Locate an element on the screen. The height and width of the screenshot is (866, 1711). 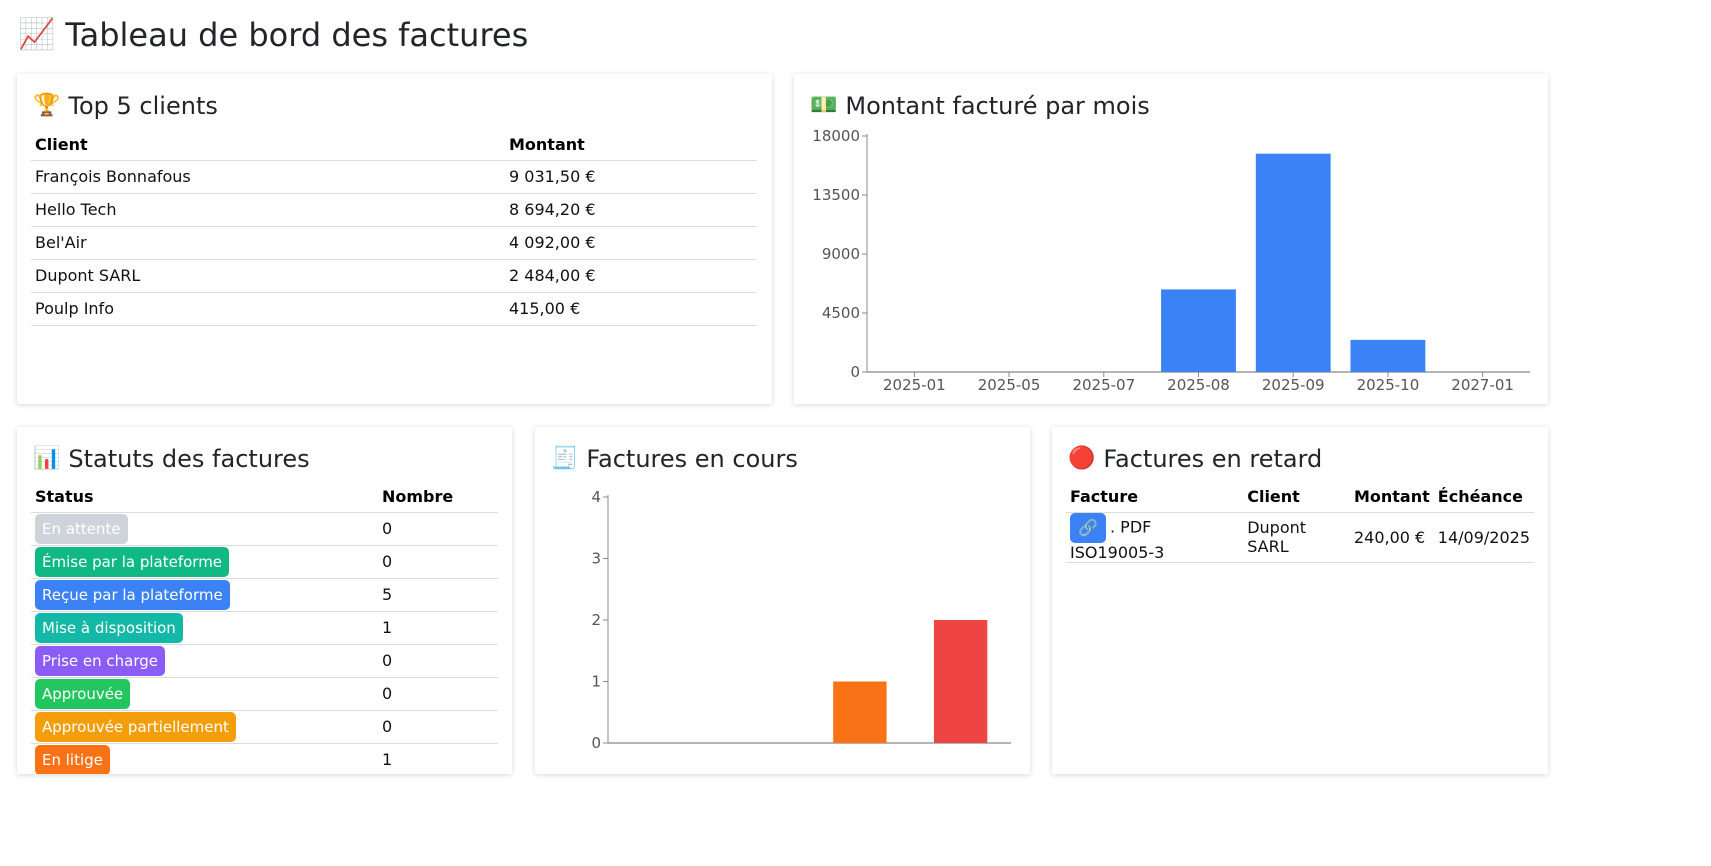
x-tick-label: 2025-10 is located at coordinates (1388, 385).